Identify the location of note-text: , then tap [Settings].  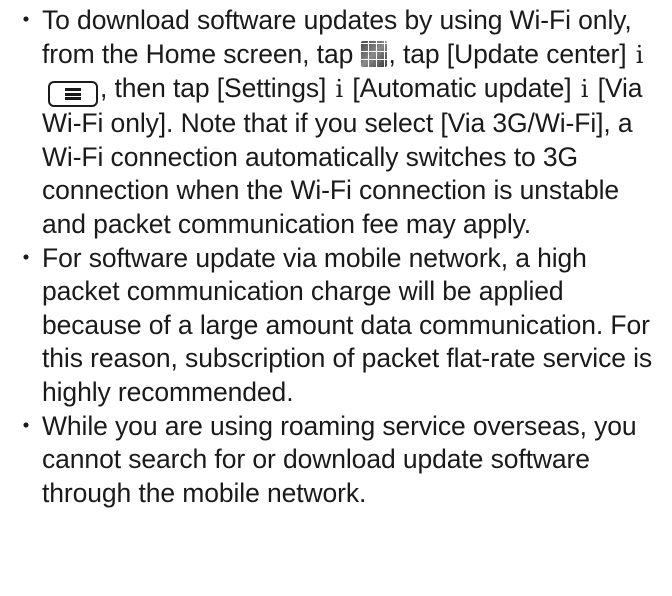
(213, 88).